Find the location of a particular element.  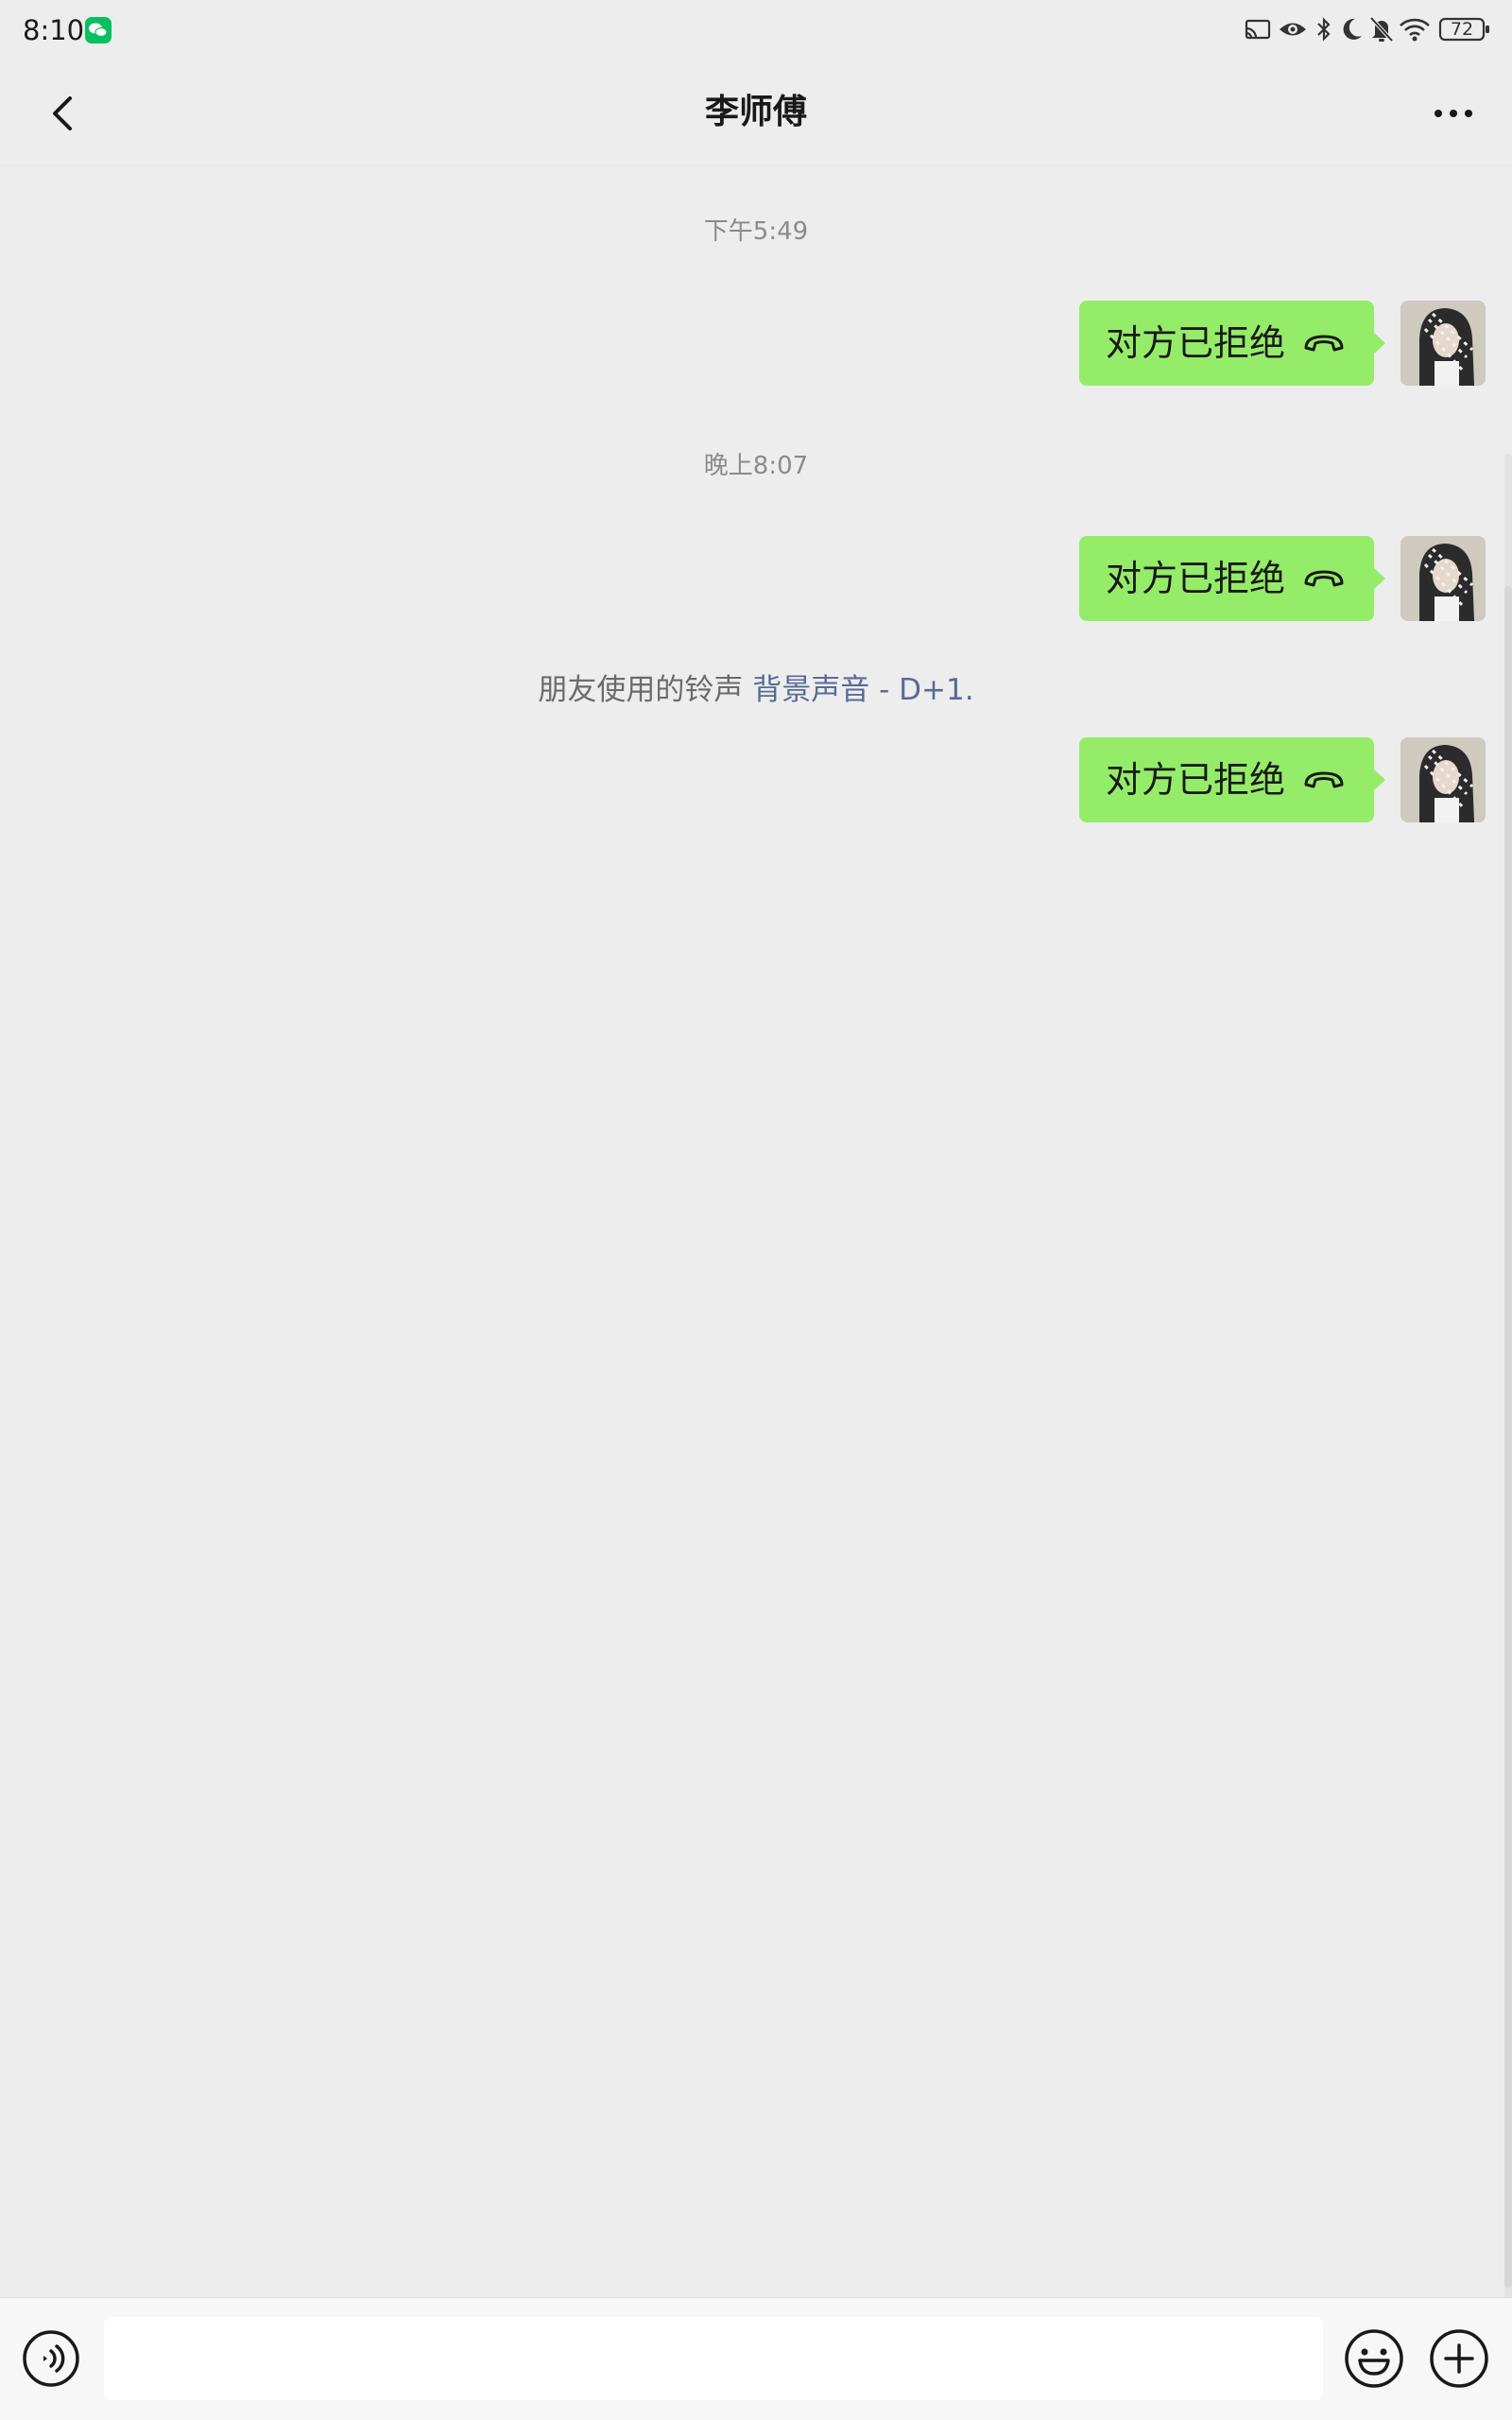

chat-header: 李师傅 is located at coordinates (756, 112).